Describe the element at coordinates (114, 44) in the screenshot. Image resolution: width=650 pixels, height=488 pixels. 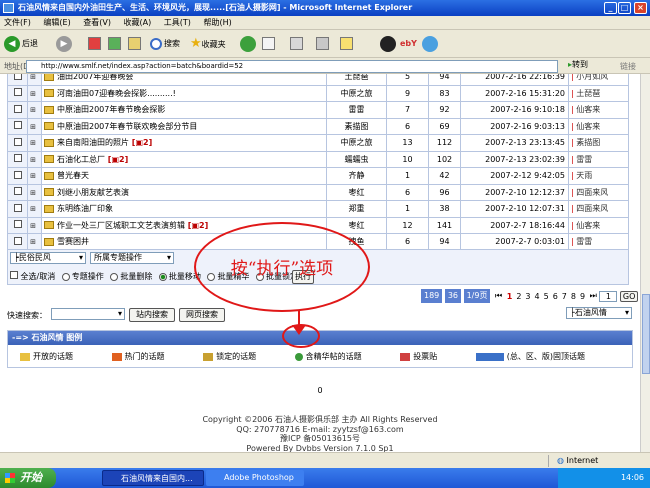
I see `refresh-button` at that location.